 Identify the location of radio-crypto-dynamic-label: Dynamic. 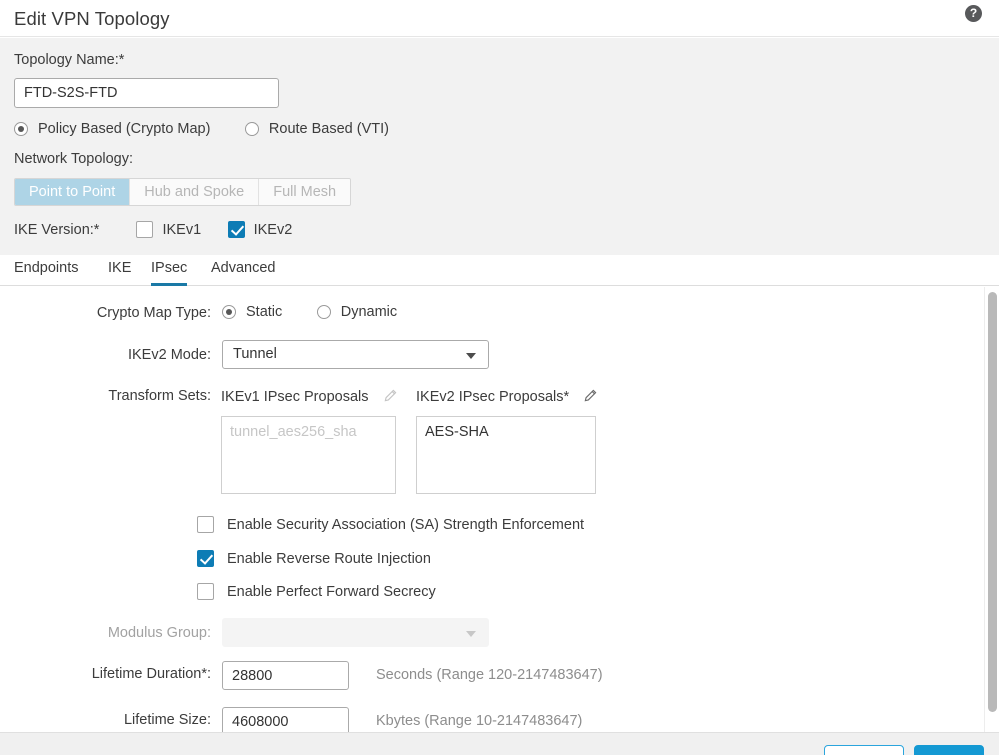
(369, 311).